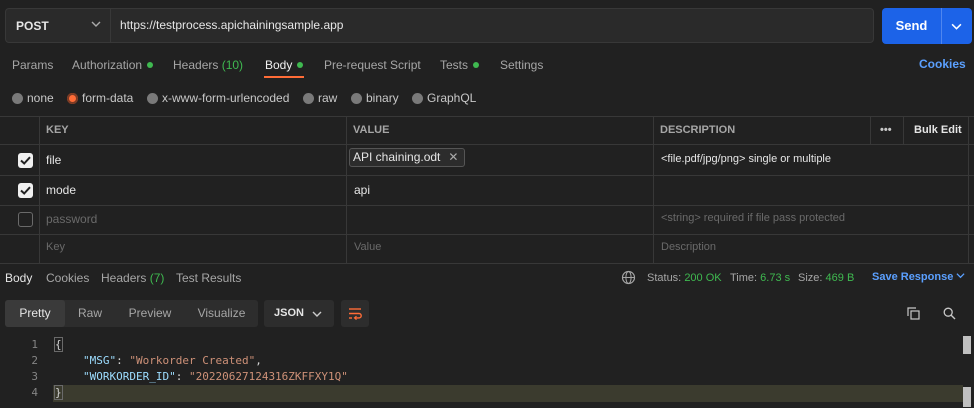 The height and width of the screenshot is (408, 974). Describe the element at coordinates (942, 64) in the screenshot. I see `cookies-link: Cookies` at that location.